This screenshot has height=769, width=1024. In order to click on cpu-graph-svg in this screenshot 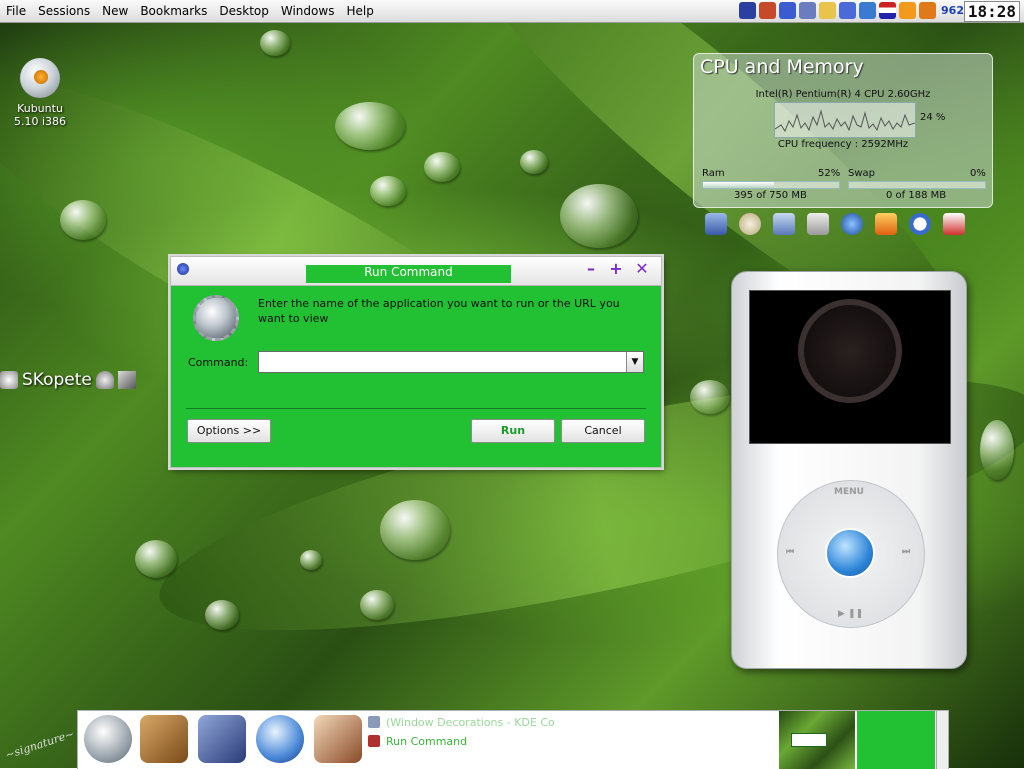, I will do `click(845, 121)`.